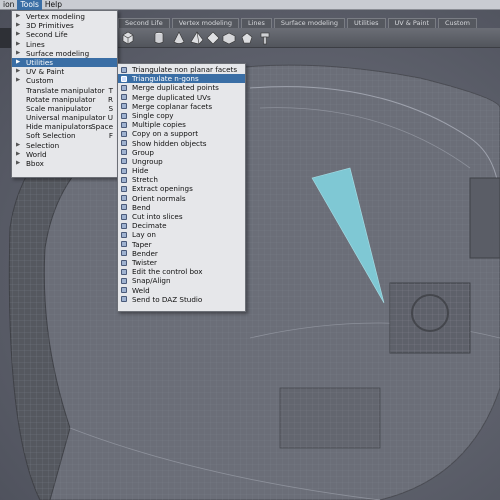  Describe the element at coordinates (179, 38) in the screenshot. I see `cone-icon` at that location.